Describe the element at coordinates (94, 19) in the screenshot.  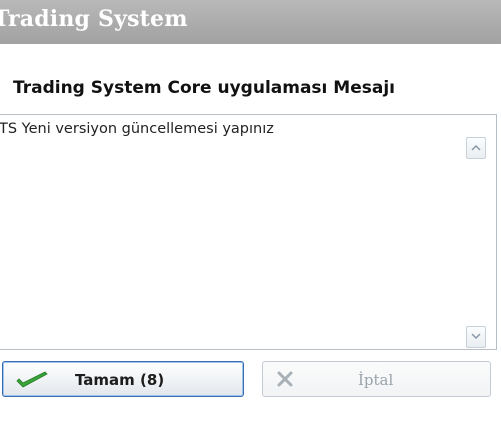
I see `window-title: Trading System` at that location.